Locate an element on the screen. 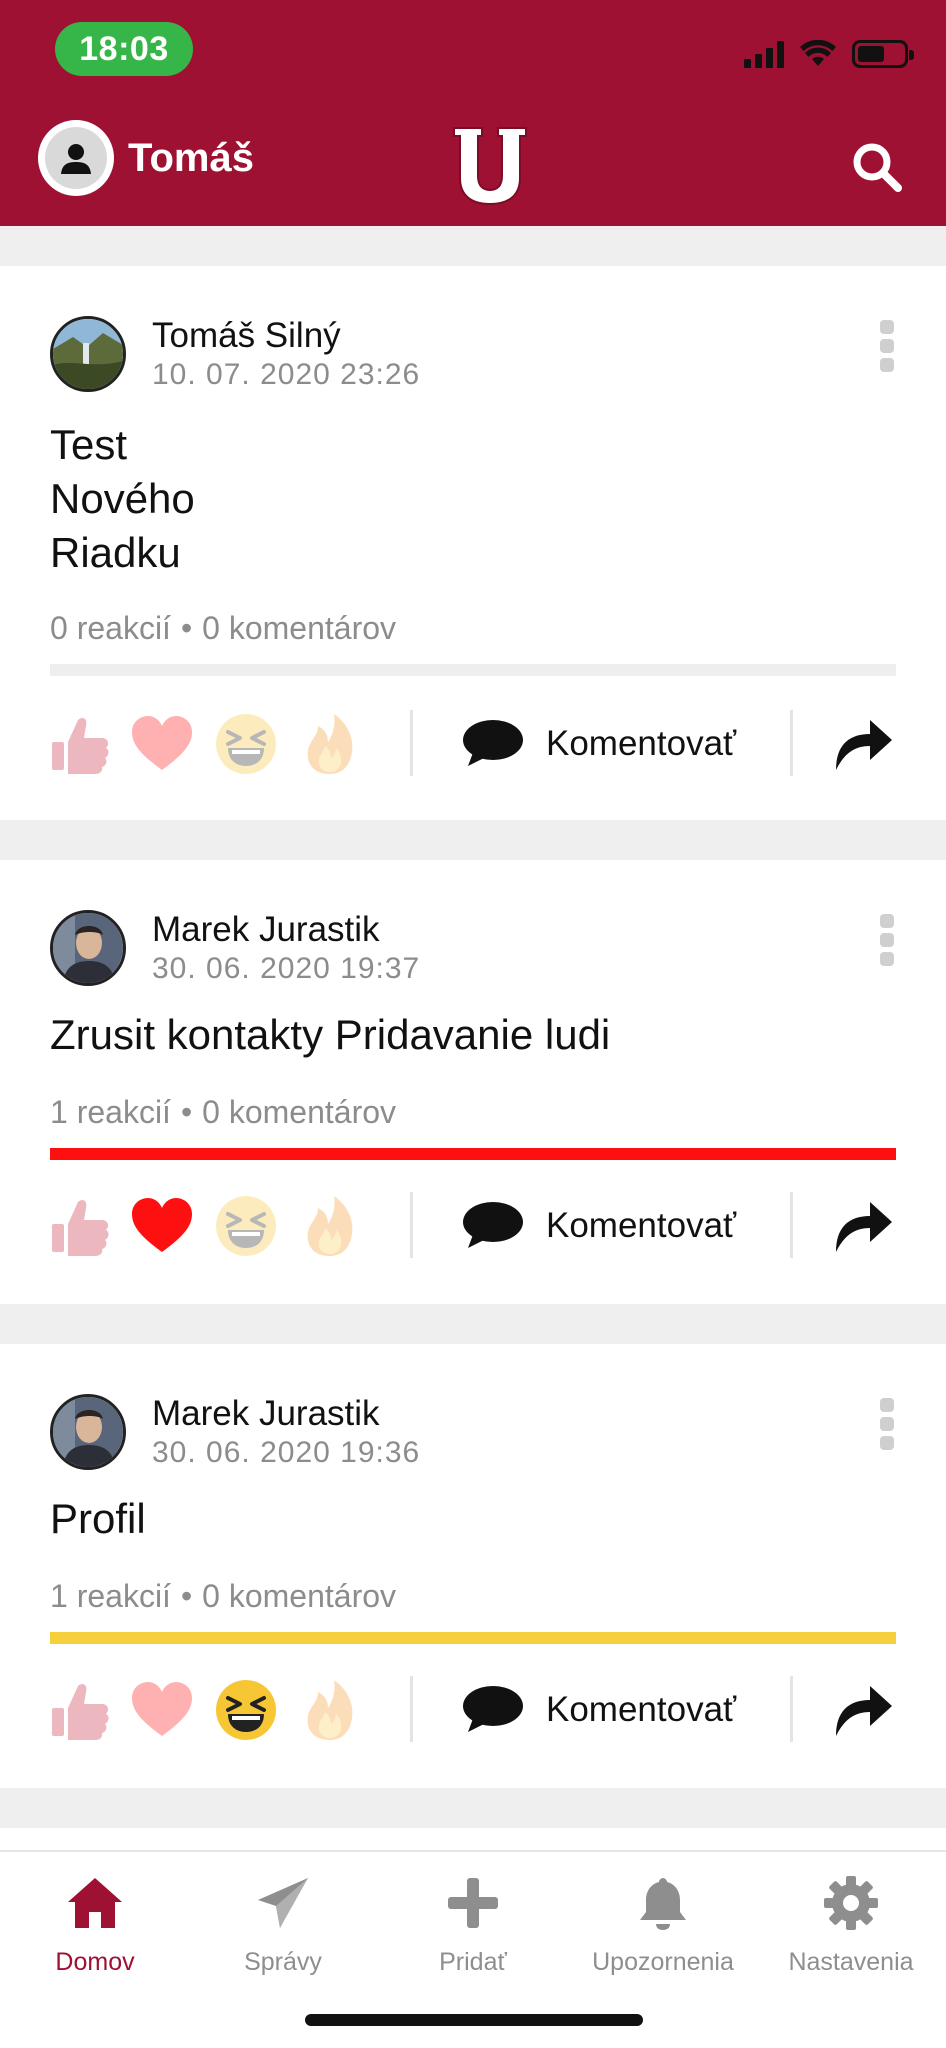 Image resolution: width=946 pixels, height=2048 pixels. nav-notifications: Upozornenia is located at coordinates (663, 1931).